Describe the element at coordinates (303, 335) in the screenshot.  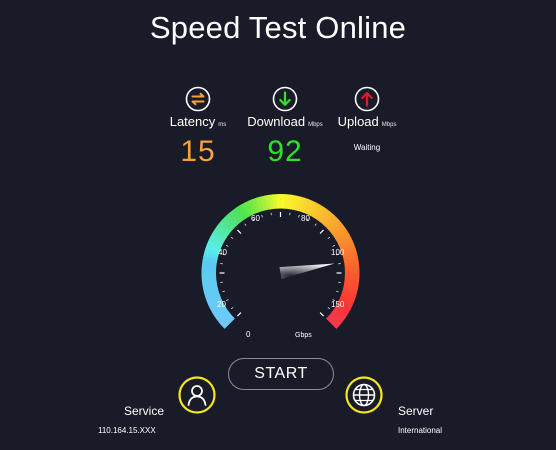
I see `gauge-unit: Gbps` at that location.